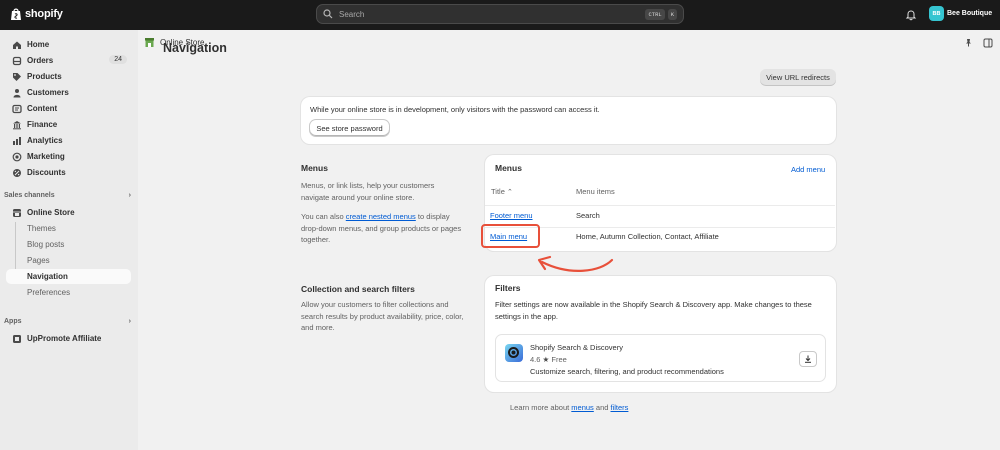 The width and height of the screenshot is (1000, 450). Describe the element at coordinates (13, 321) in the screenshot. I see `section-header-label: Apps` at that location.